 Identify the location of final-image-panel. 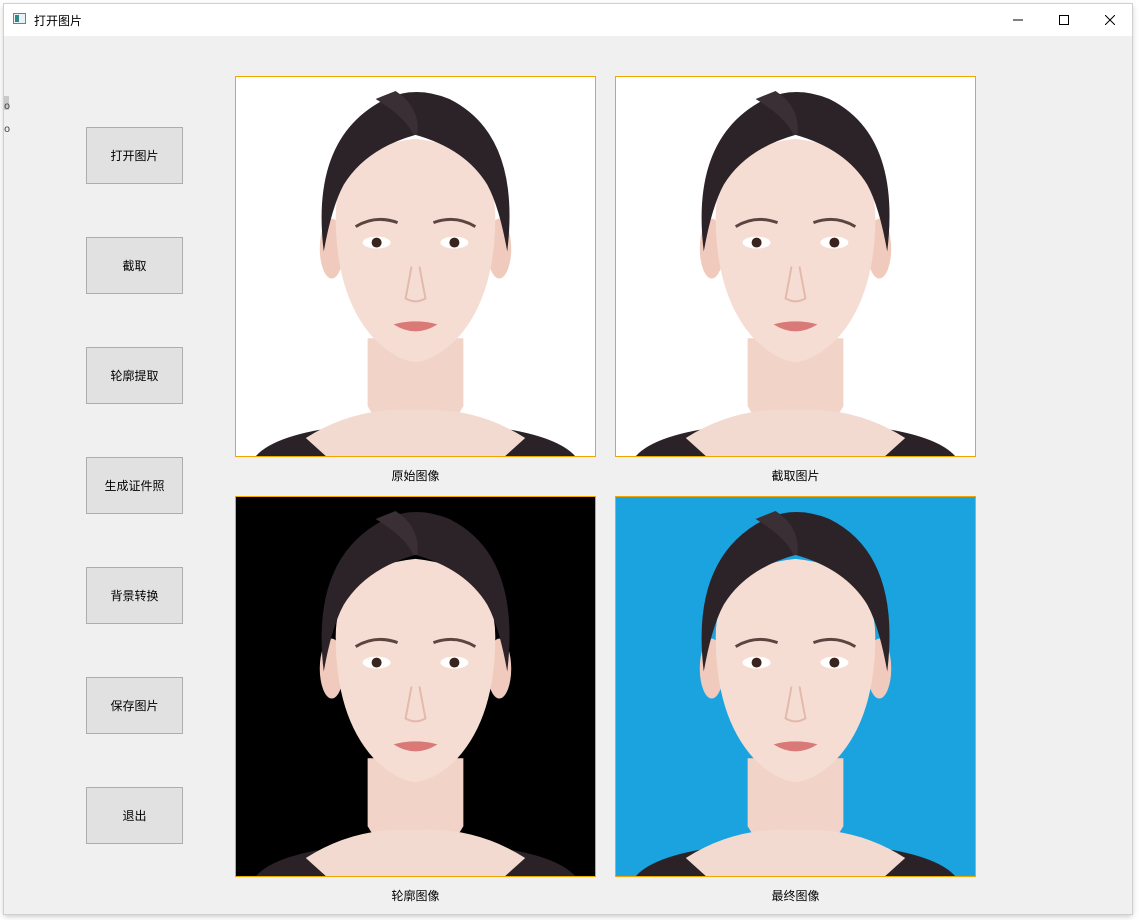
(795, 686).